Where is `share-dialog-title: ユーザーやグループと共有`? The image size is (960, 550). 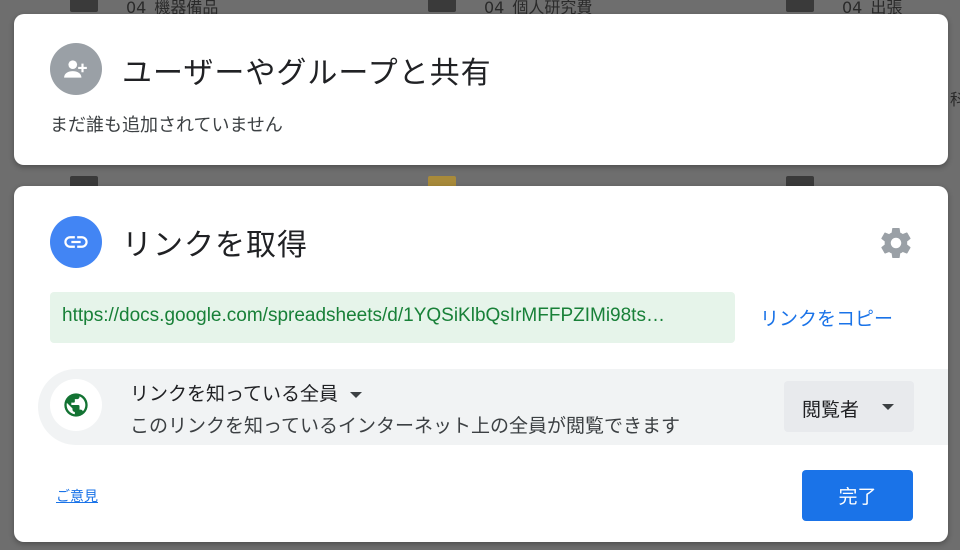 share-dialog-title: ユーザーやグループと共有 is located at coordinates (307, 73).